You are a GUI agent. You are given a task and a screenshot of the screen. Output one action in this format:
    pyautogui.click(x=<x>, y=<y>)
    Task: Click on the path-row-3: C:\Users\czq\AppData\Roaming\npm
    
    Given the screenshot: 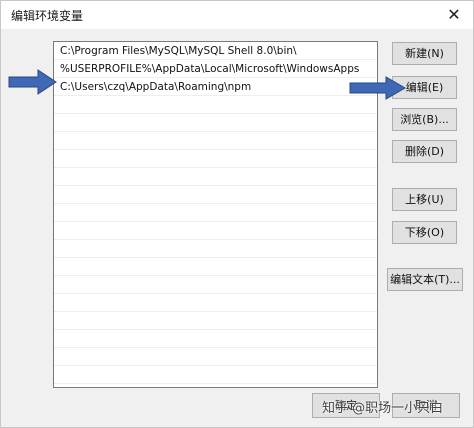 What is the action you would take?
    pyautogui.click(x=215, y=87)
    